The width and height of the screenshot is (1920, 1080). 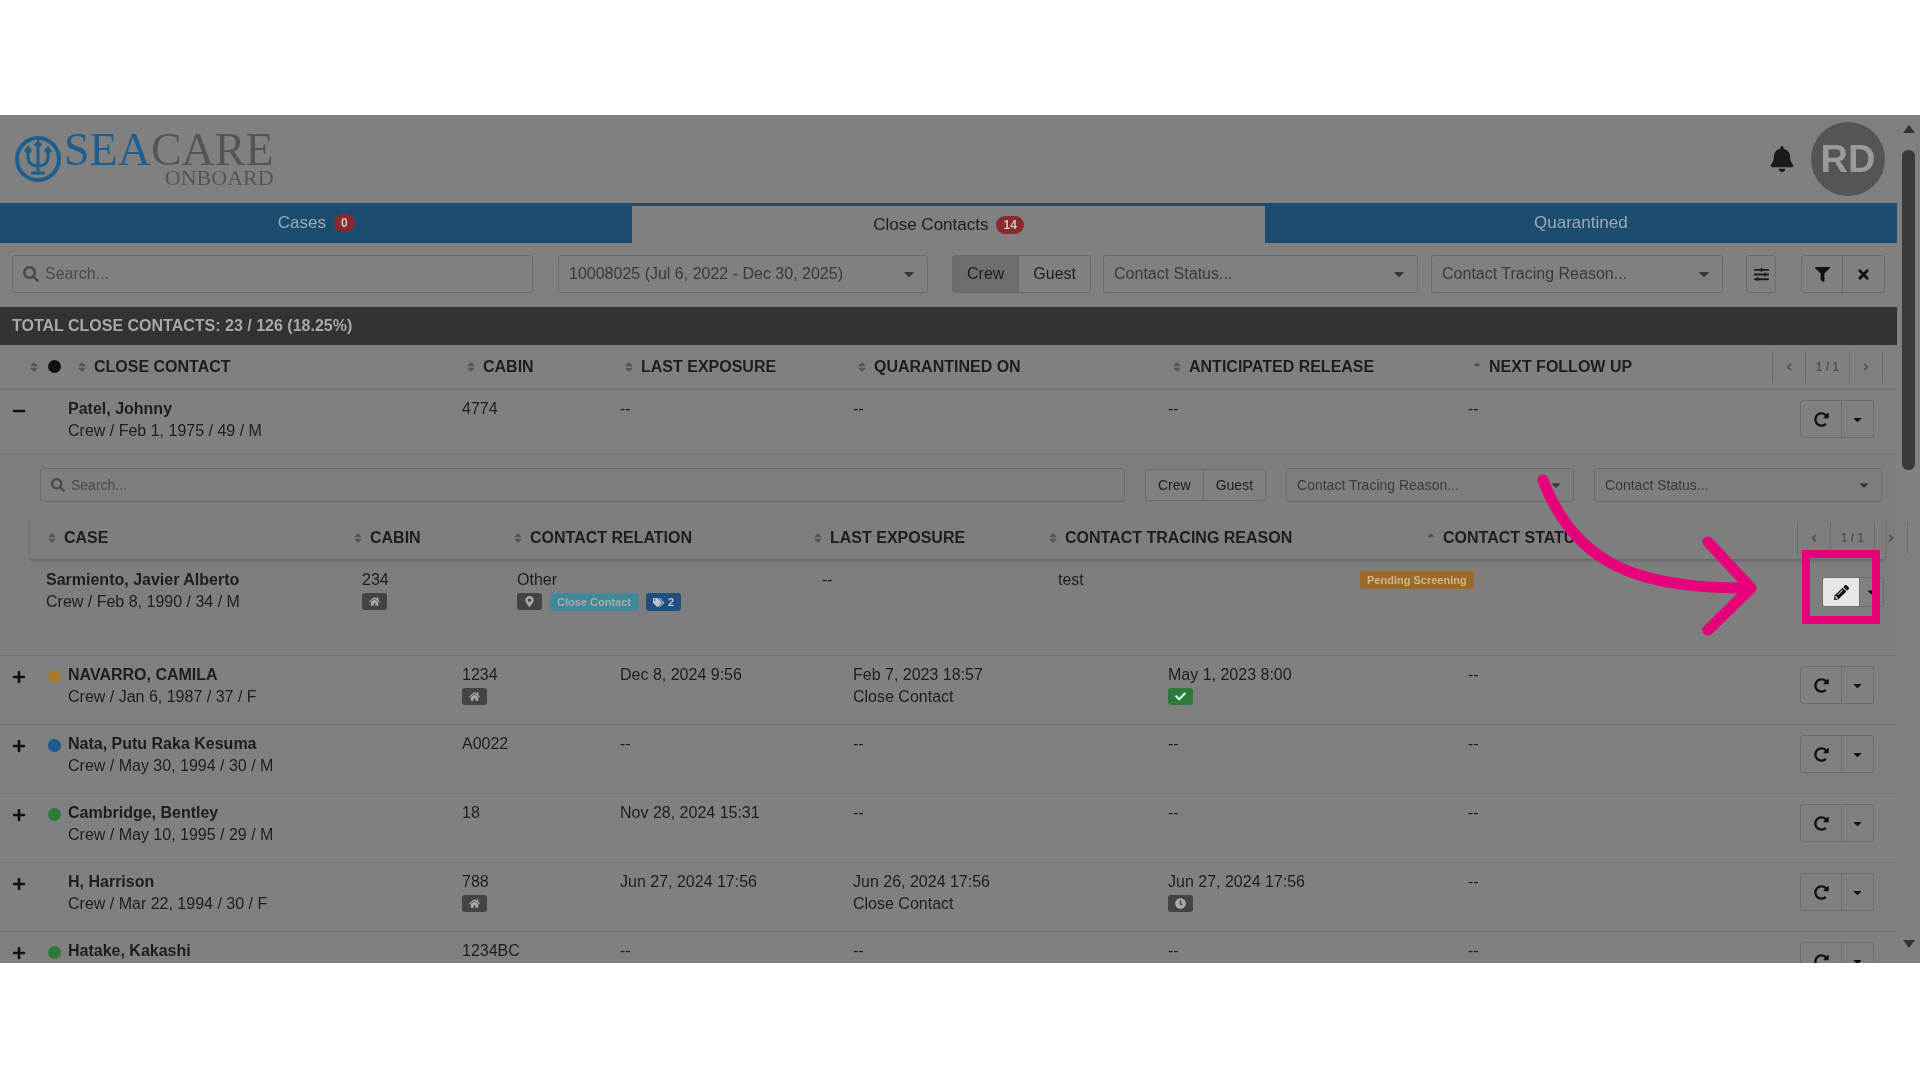 I want to click on contact-name: Patel, Johnny, so click(x=121, y=409).